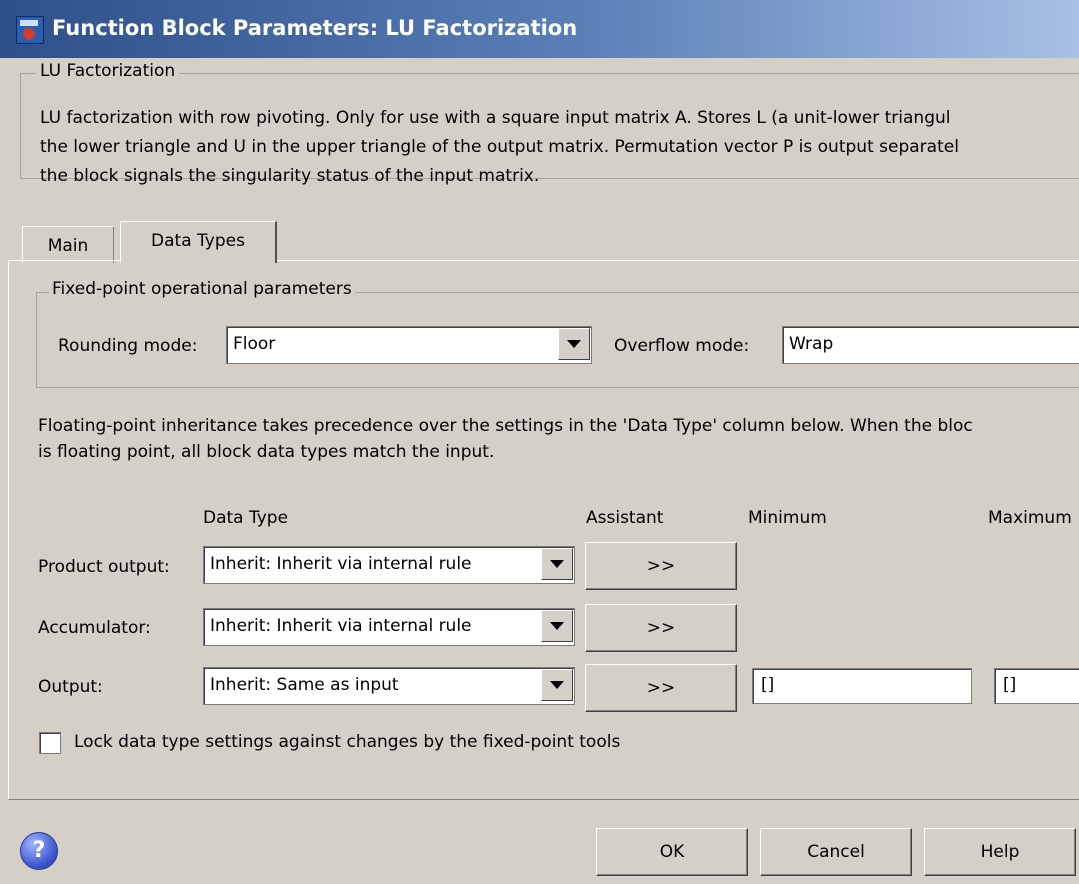 The height and width of the screenshot is (884, 1079). I want to click on rounding-mode-select: Floor, so click(409, 345).